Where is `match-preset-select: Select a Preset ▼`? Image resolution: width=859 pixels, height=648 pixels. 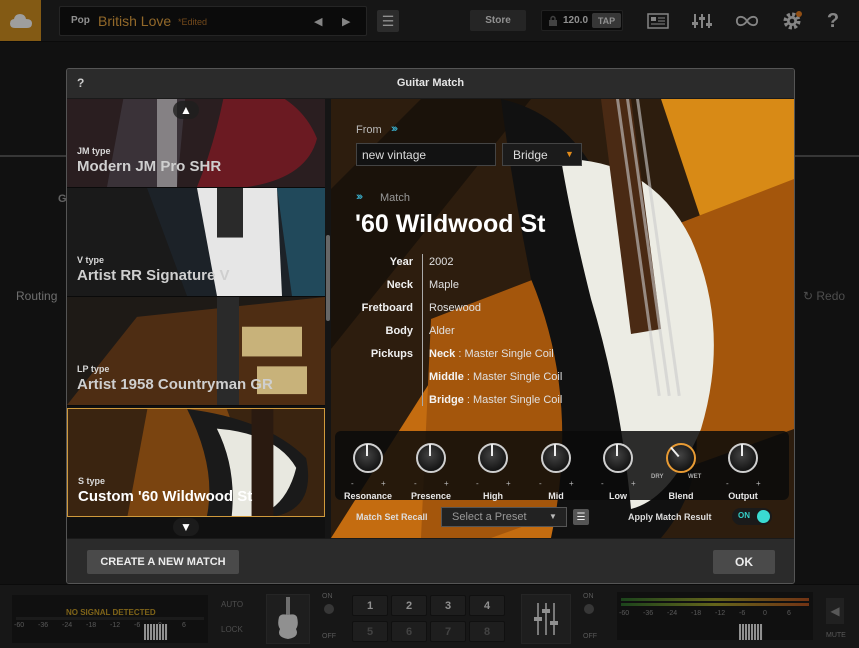 match-preset-select: Select a Preset ▼ is located at coordinates (504, 517).